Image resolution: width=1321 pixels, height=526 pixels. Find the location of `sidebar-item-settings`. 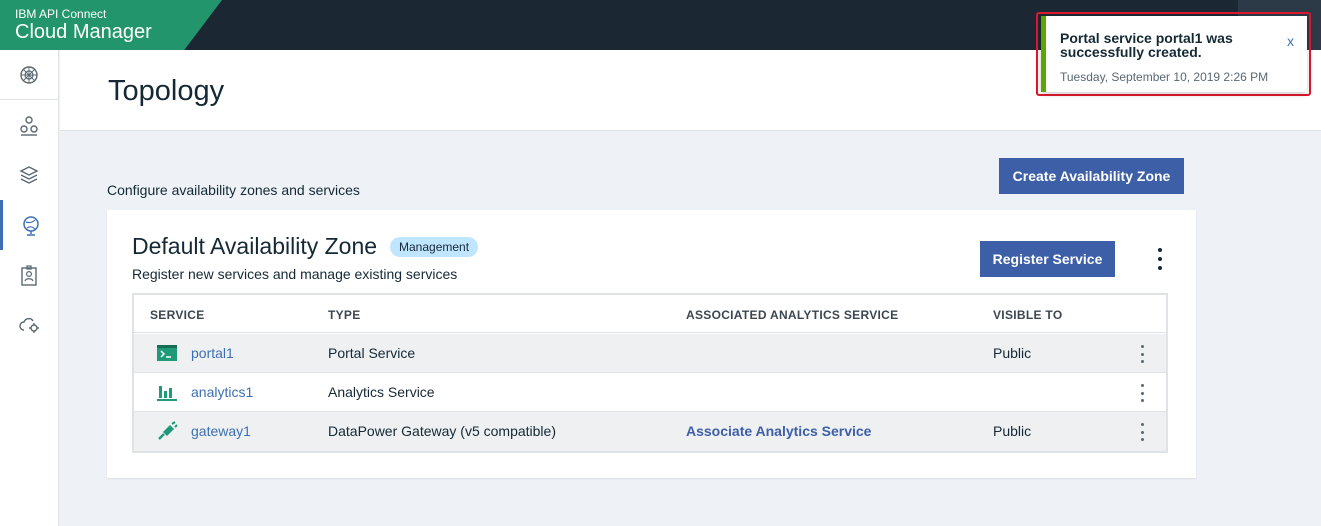

sidebar-item-settings is located at coordinates (29, 325).